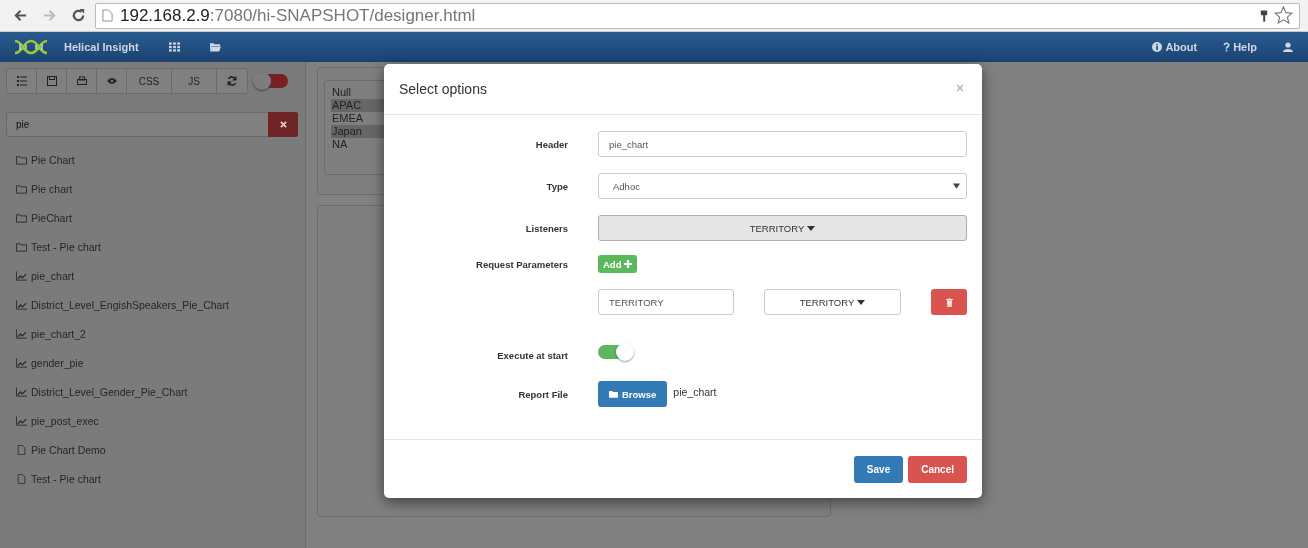 This screenshot has height=548, width=1308. I want to click on type-select: Adhoc, so click(782, 186).